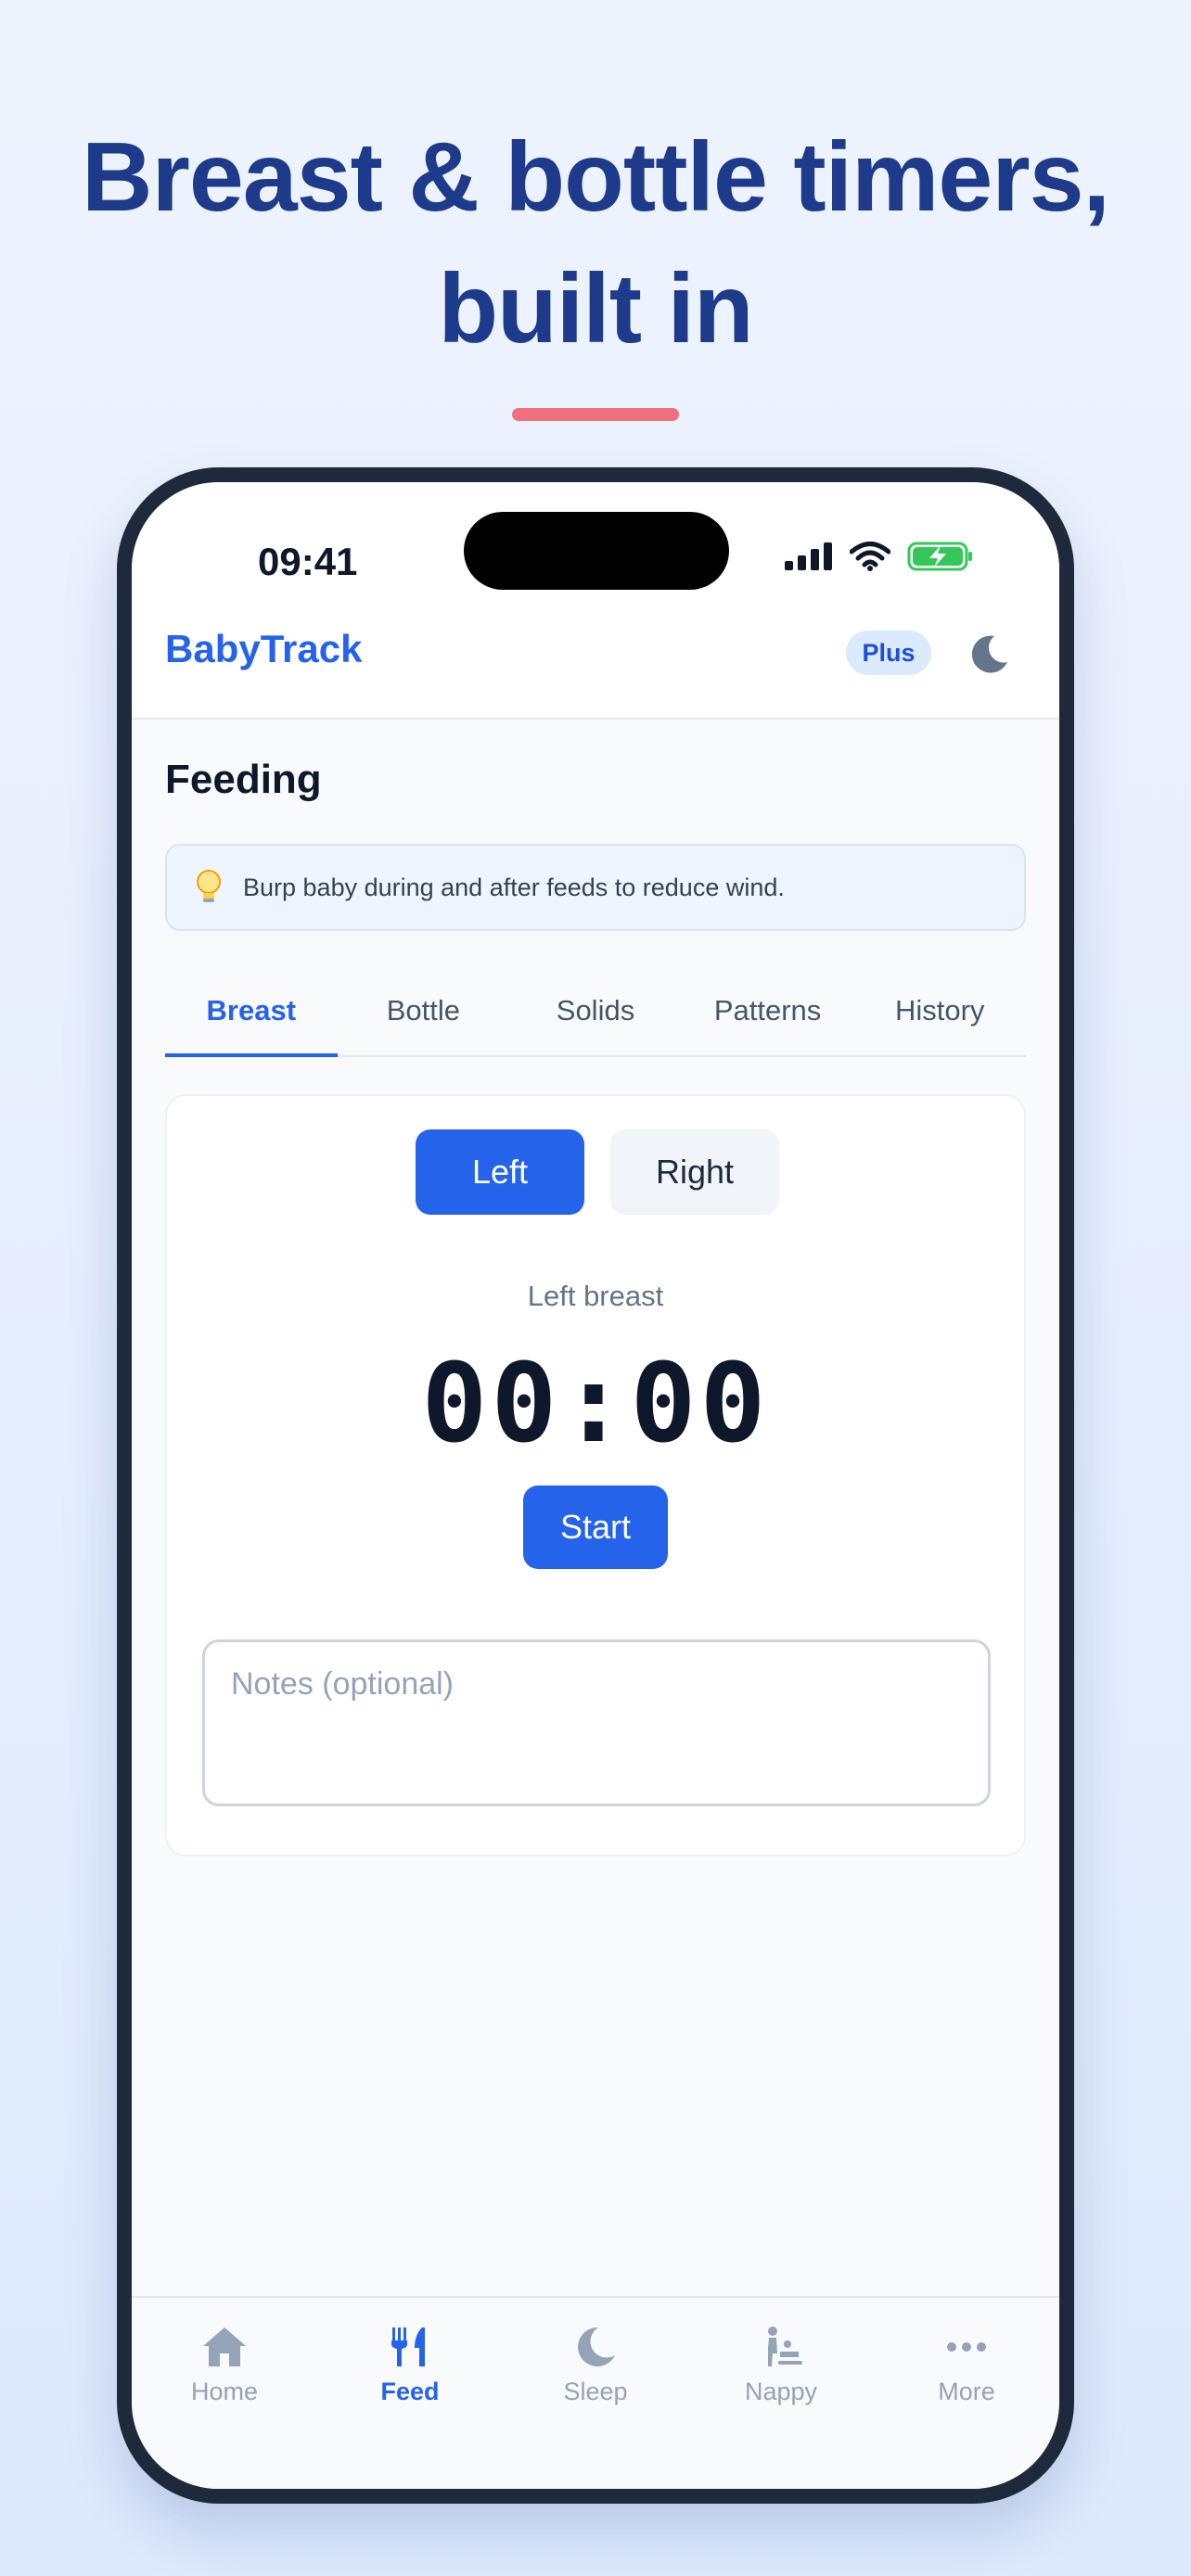 The image size is (1191, 2576). What do you see at coordinates (595, 243) in the screenshot?
I see `promo-headline: Breast & bottle timers, built in` at bounding box center [595, 243].